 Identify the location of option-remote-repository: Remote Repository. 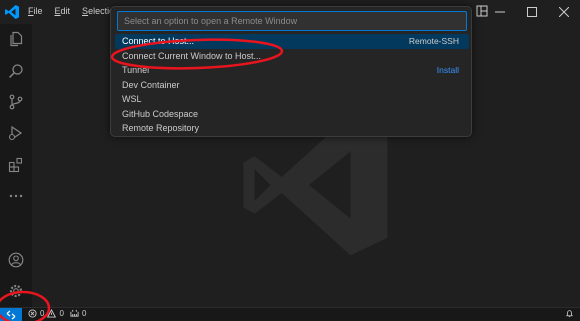
(292, 128).